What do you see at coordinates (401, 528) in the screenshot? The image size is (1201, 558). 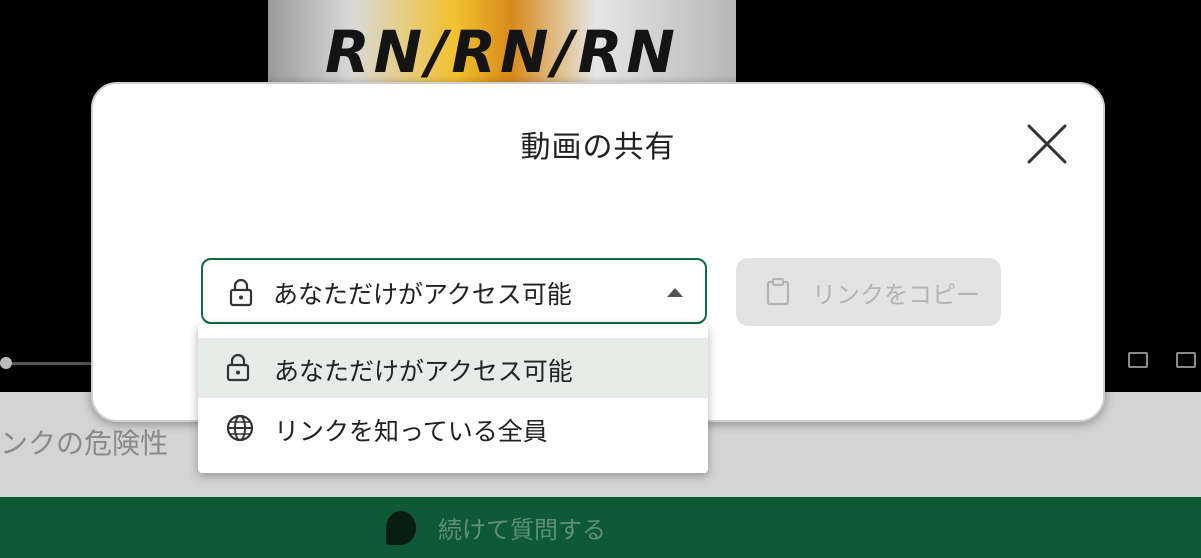 I see `assistant-icon` at bounding box center [401, 528].